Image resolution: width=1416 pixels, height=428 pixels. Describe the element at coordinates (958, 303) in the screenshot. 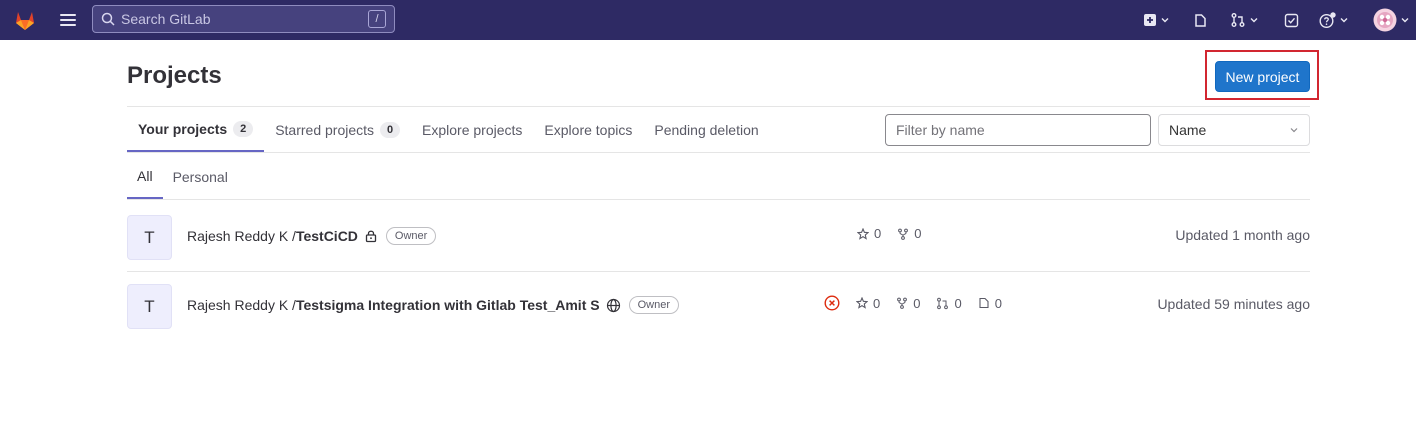

I see `merge-requests-count: 0` at that location.